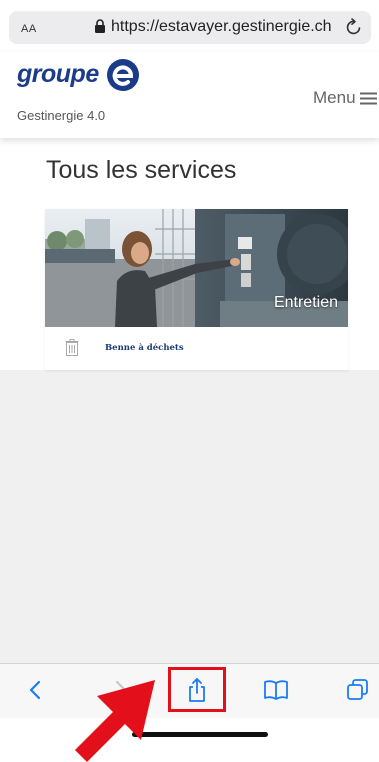 The height and width of the screenshot is (762, 379). I want to click on chevron-left-icon, so click(36, 690).